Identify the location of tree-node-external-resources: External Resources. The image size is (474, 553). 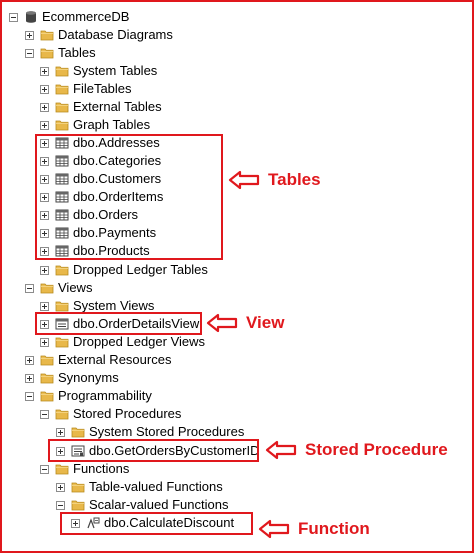
(98, 360).